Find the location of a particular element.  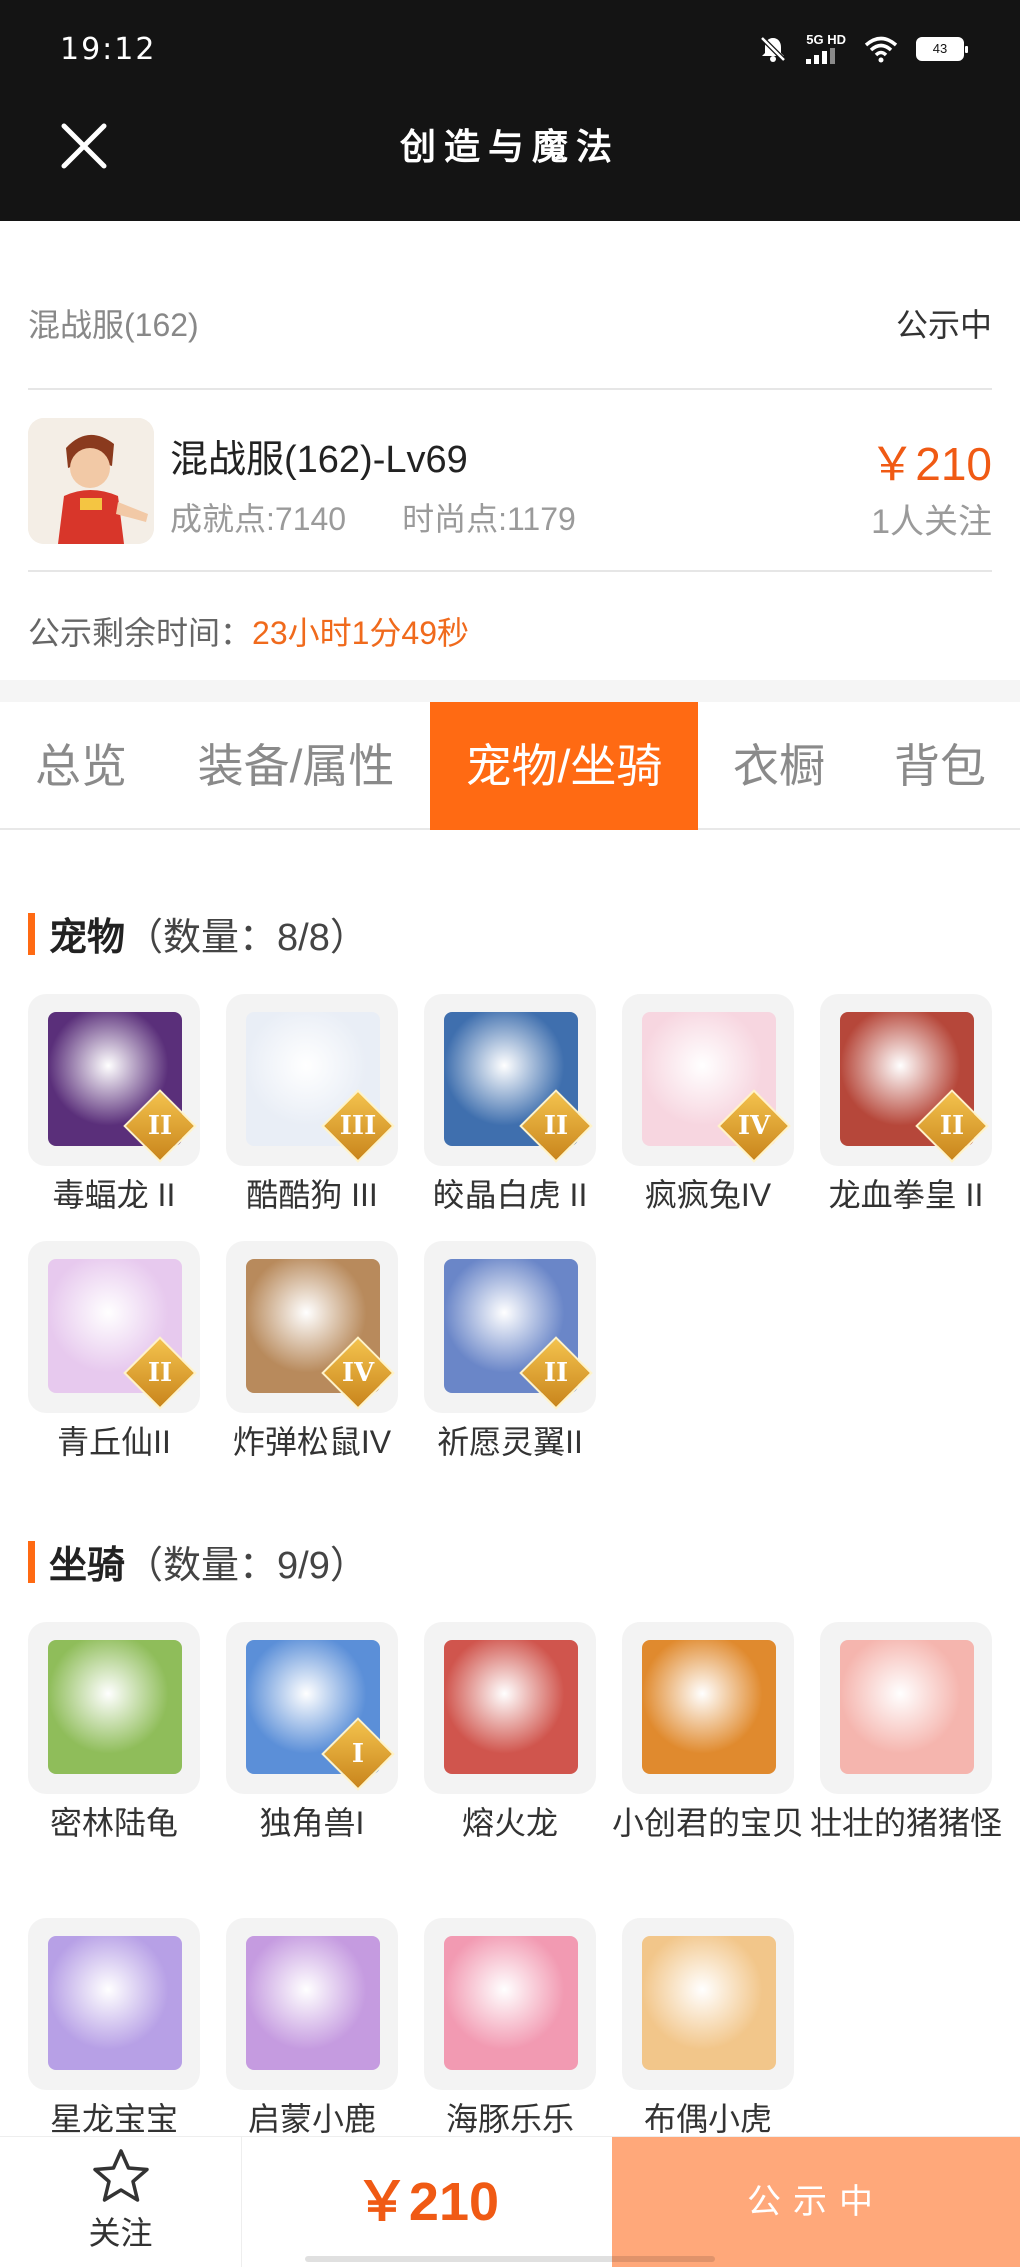

mounts-section-header: 坐骑 （数量：9/9） is located at coordinates (198, 1561).